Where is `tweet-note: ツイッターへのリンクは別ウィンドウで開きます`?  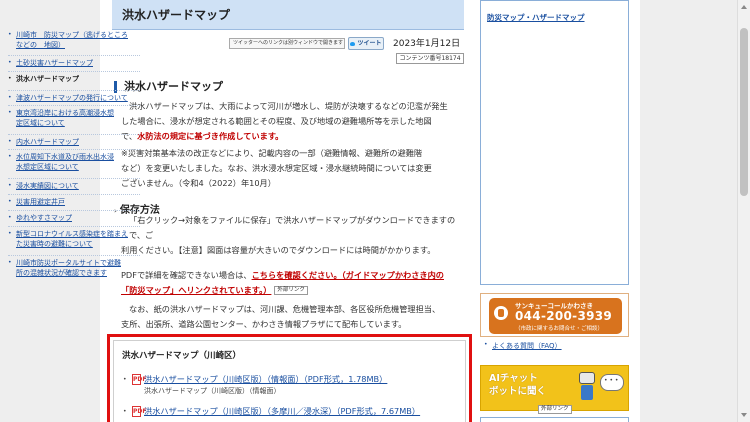
tweet-note: ツイッターへのリンクは別ウィンドウで開きます is located at coordinates (287, 43).